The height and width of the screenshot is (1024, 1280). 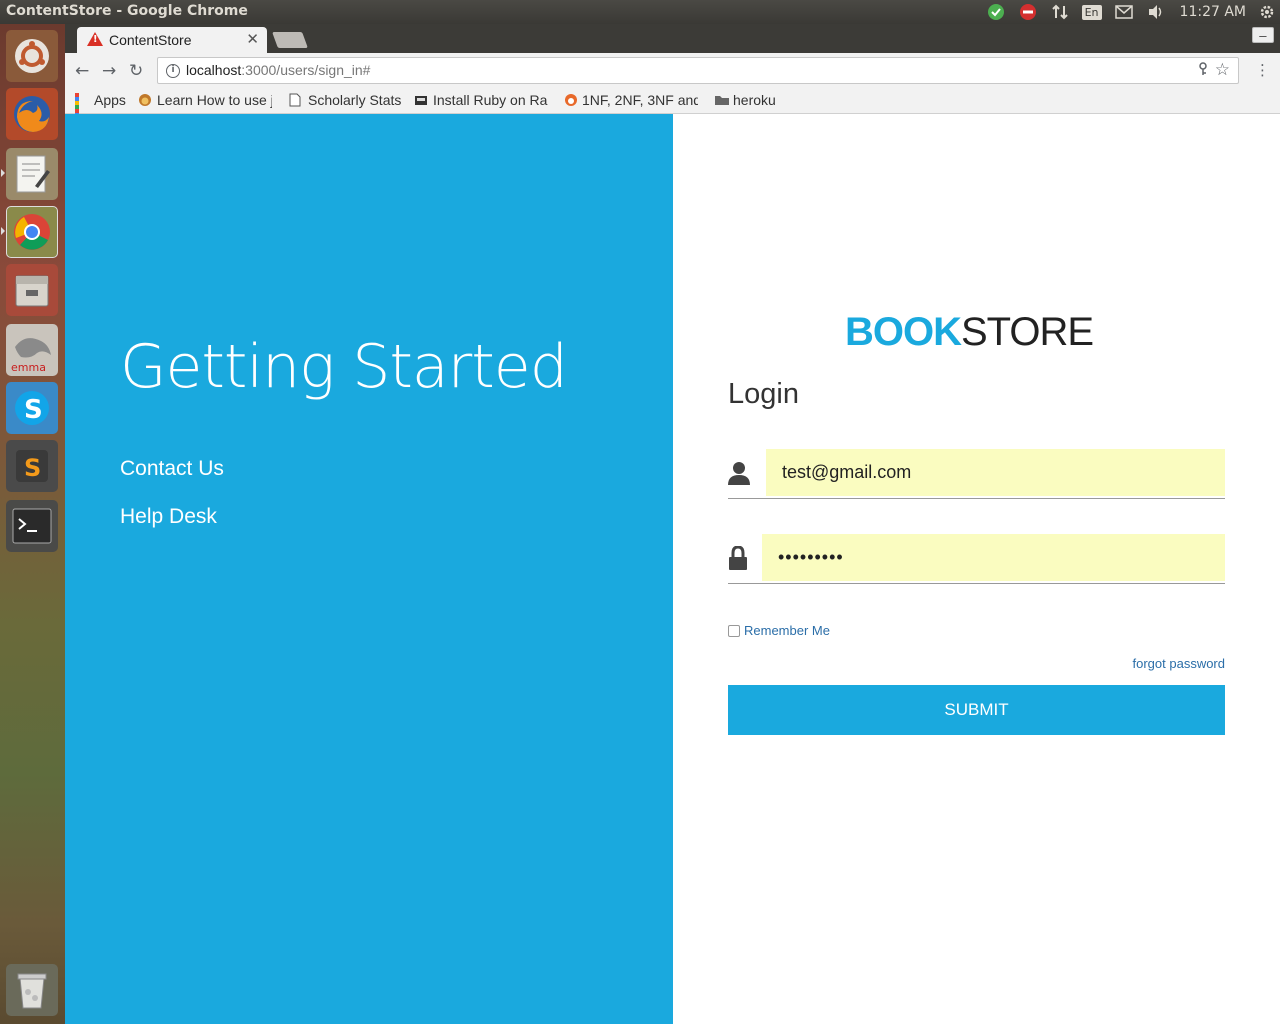 I want to click on profile-button: ⚊, so click(x=1263, y=35).